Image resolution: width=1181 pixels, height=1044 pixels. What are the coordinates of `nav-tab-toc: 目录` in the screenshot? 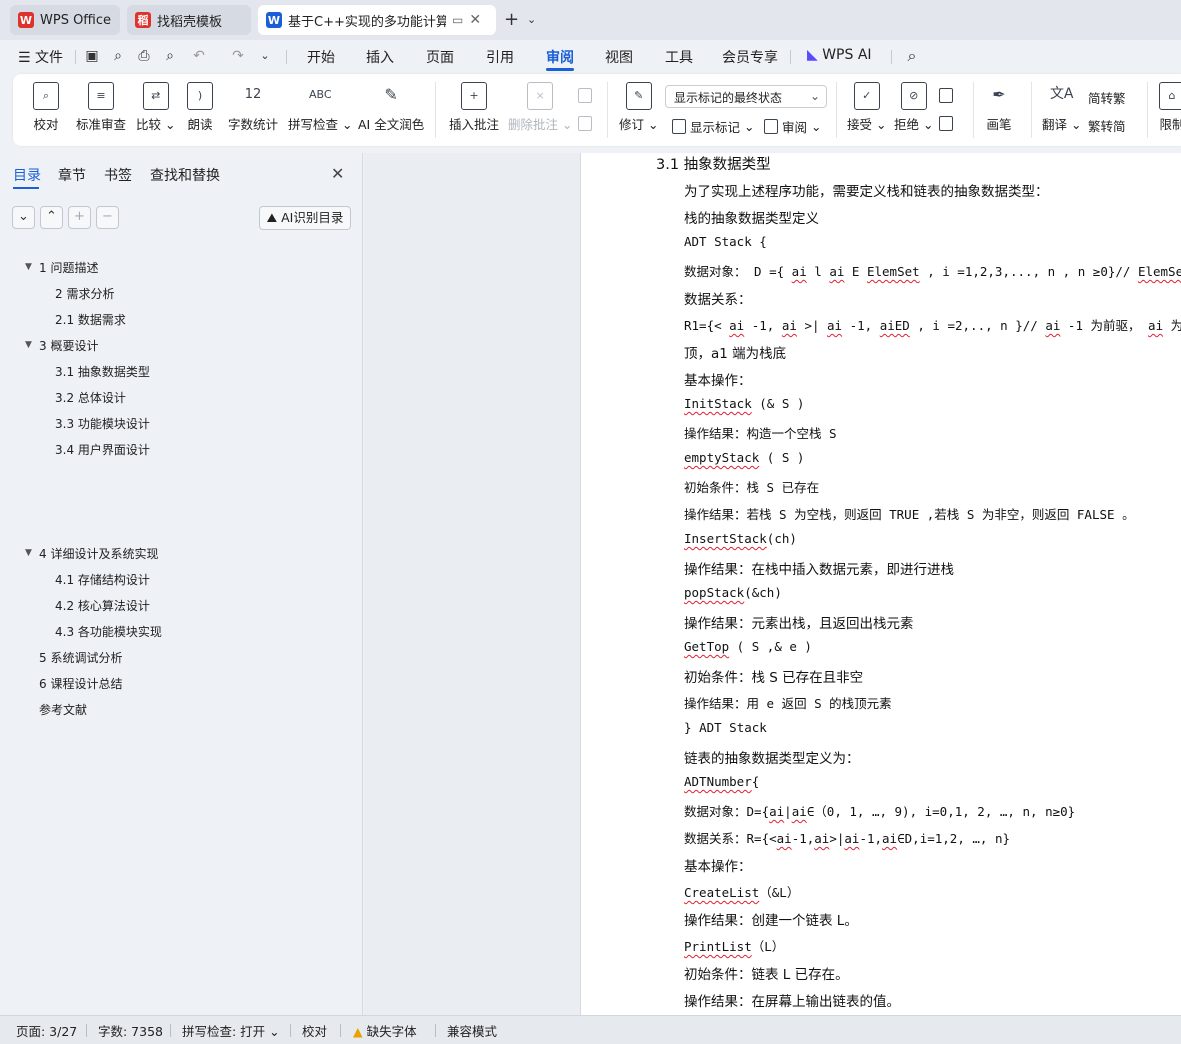 It's located at (27, 175).